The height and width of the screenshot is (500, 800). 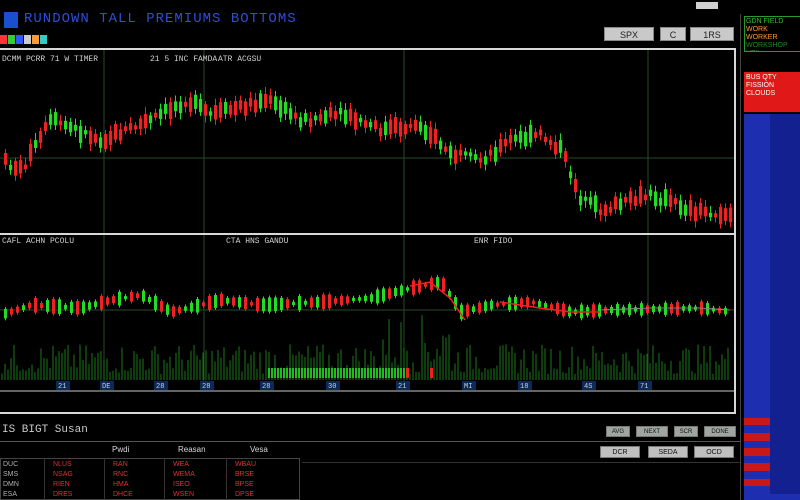 I want to click on watchlist-rows, so click(x=772, y=307).